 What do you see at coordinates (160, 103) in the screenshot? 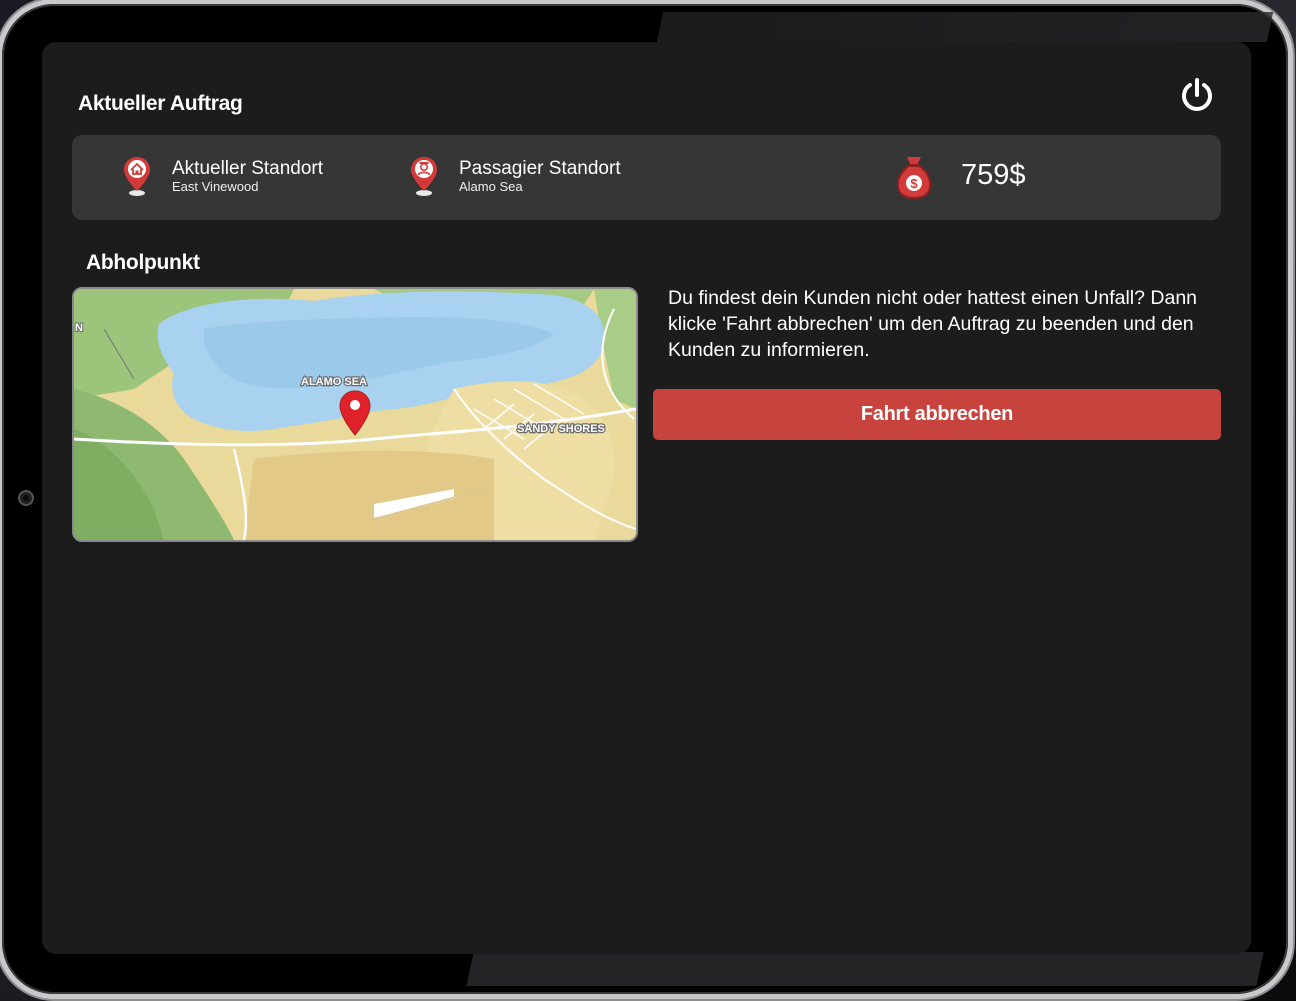
I see `page-title: Aktueller Auftrag` at bounding box center [160, 103].